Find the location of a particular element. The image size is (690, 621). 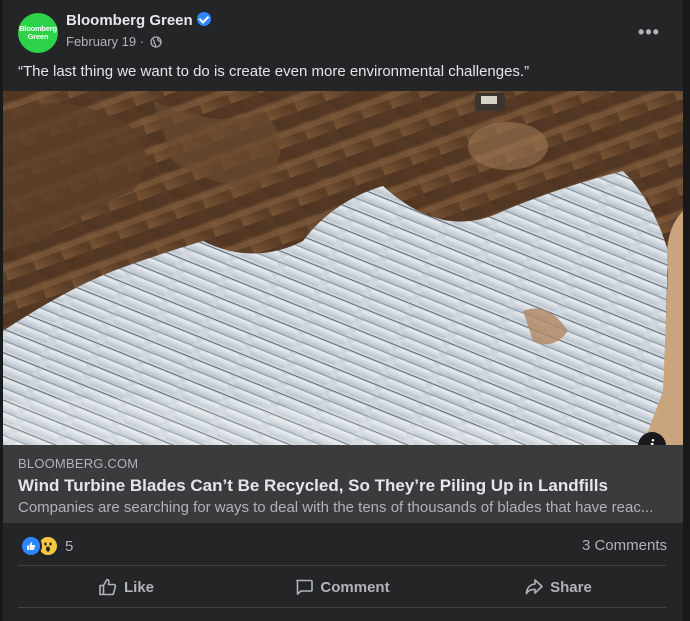

like-button: Like is located at coordinates (126, 587).